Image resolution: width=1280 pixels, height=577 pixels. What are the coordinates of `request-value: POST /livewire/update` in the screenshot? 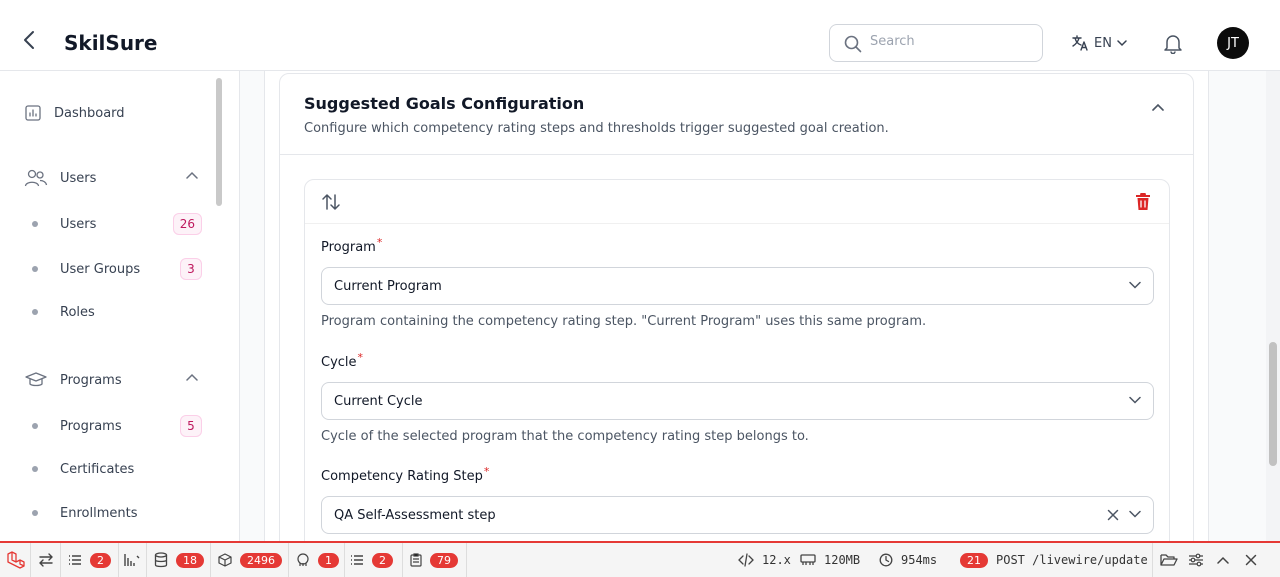 It's located at (1072, 560).